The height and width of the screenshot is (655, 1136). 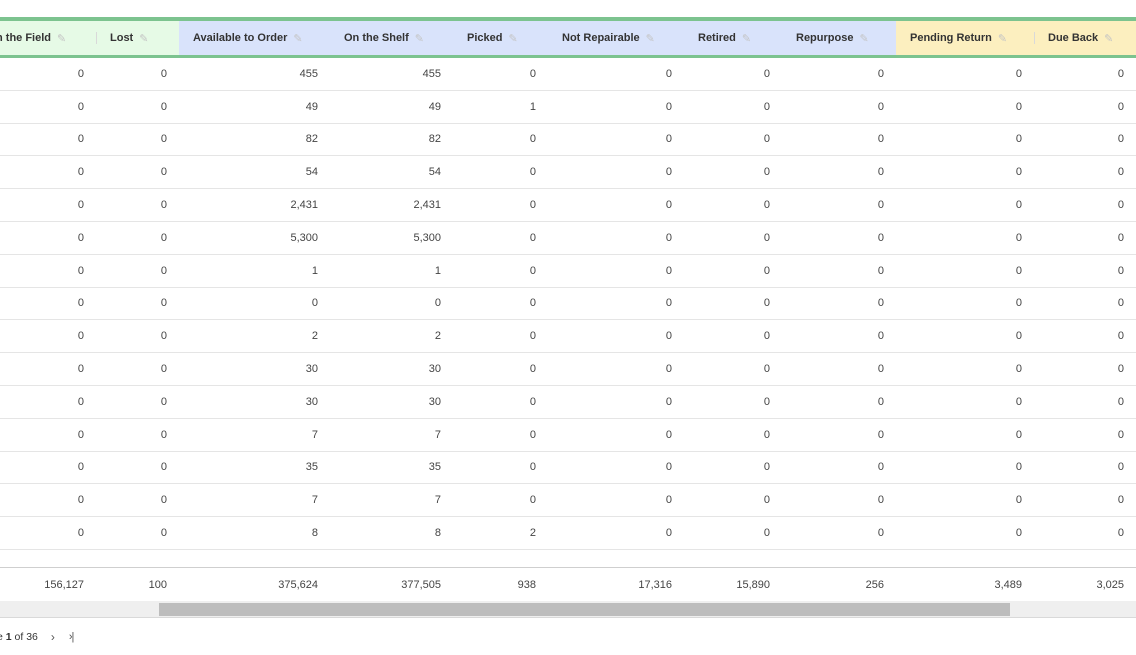 I want to click on table-cell: 455, so click(x=431, y=73).